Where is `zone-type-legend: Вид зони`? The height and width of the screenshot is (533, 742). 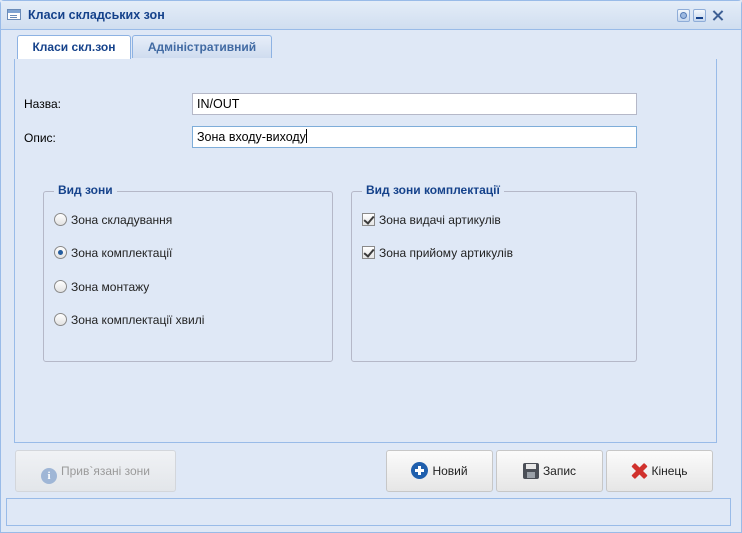 zone-type-legend: Вид зони is located at coordinates (85, 190).